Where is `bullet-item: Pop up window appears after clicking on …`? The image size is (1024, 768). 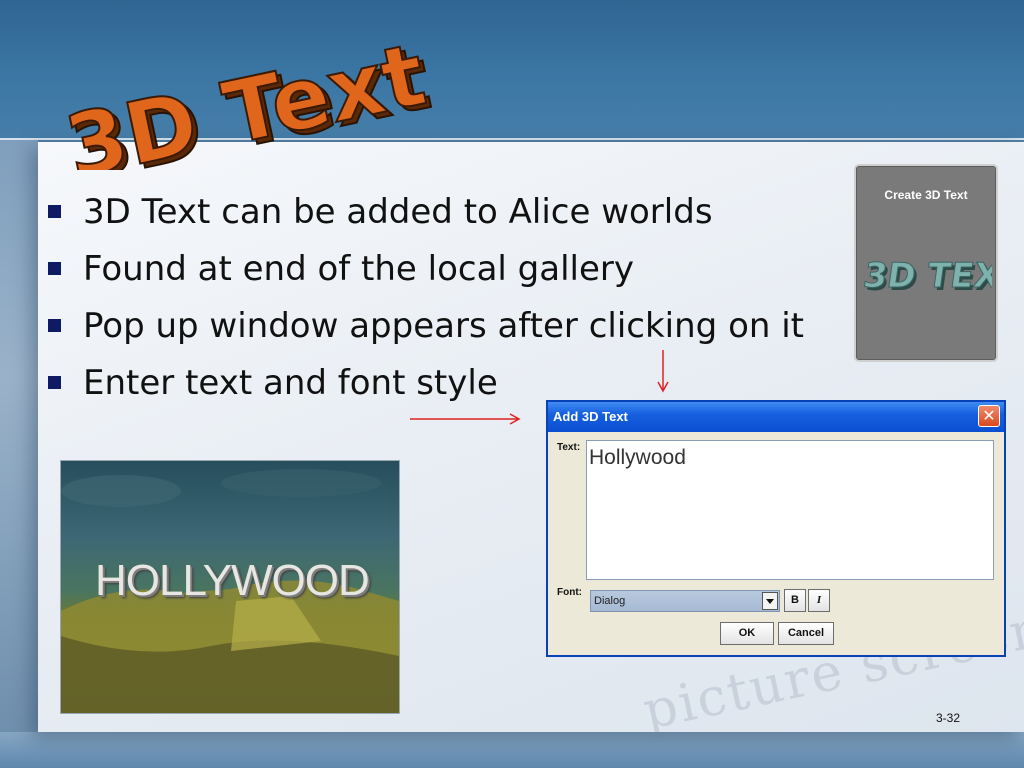
bullet-item: Pop up window appears after clicking on … is located at coordinates (426, 325).